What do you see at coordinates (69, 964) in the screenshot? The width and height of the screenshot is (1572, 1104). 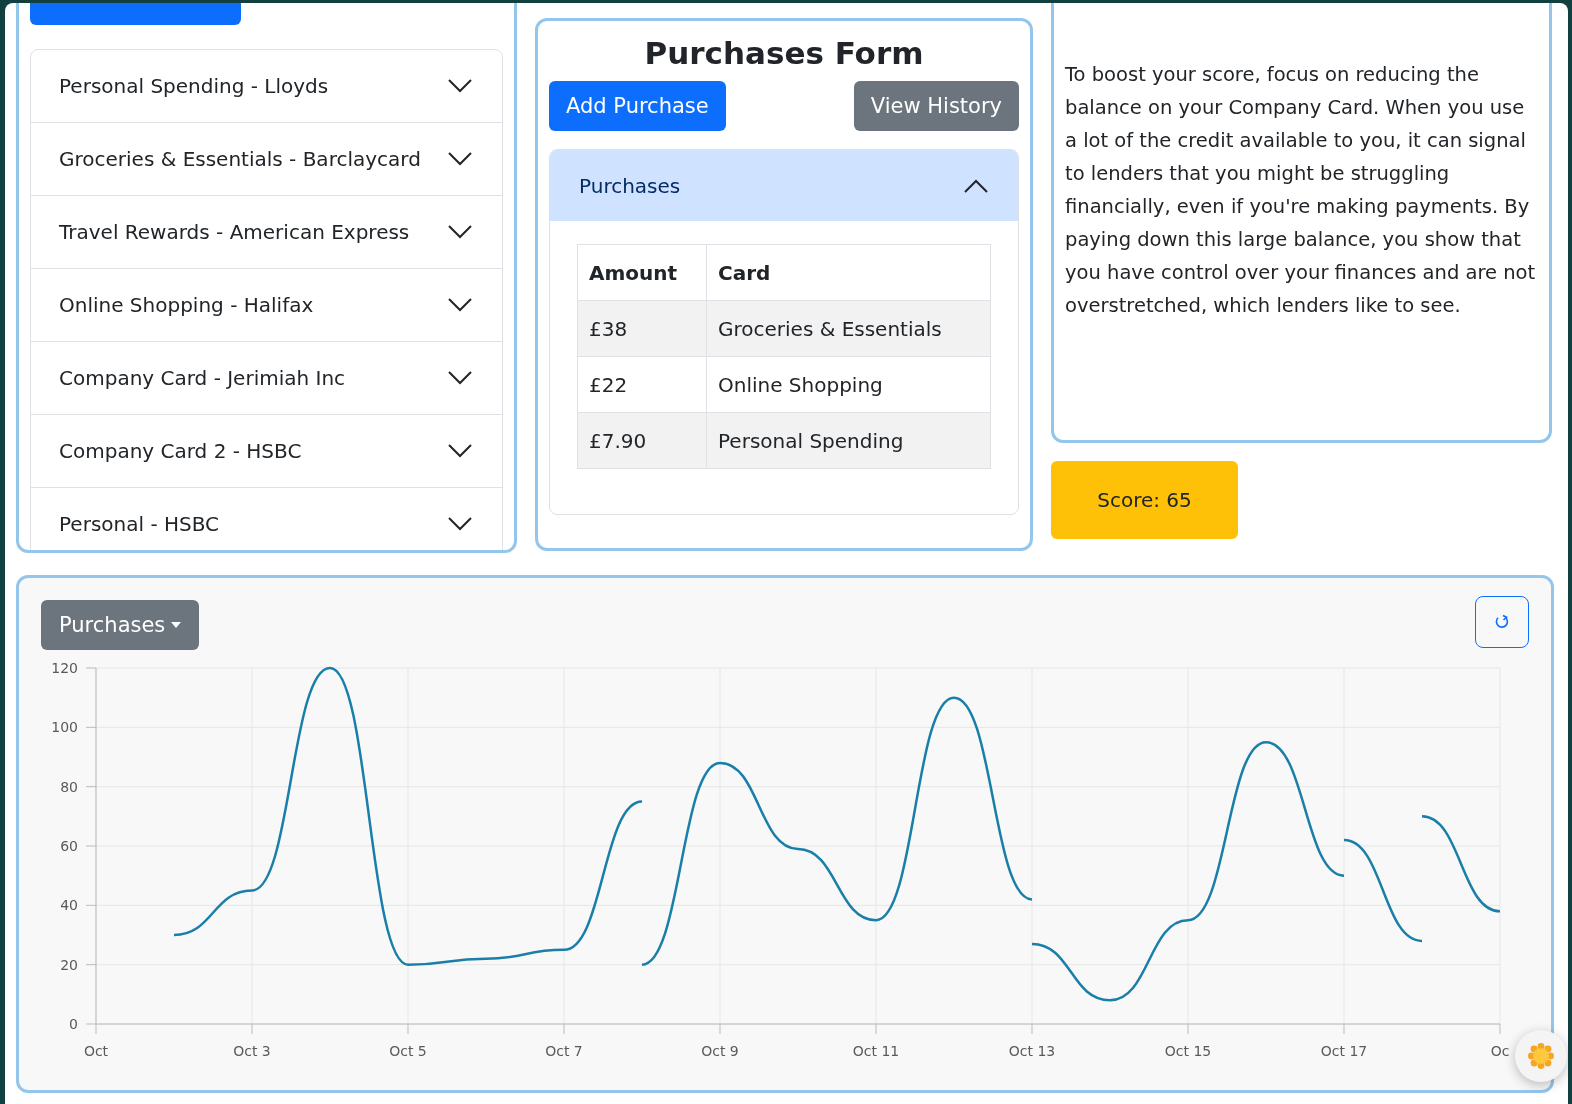 I see `y-tick-label: 20` at bounding box center [69, 964].